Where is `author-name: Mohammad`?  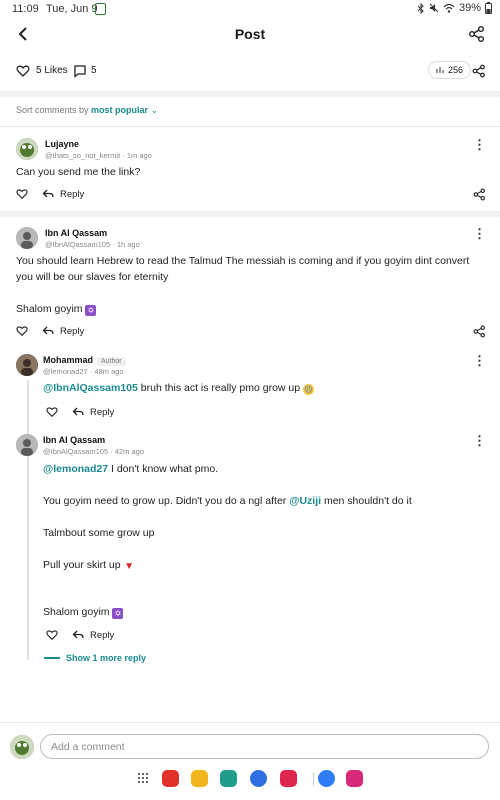 author-name: Mohammad is located at coordinates (68, 360).